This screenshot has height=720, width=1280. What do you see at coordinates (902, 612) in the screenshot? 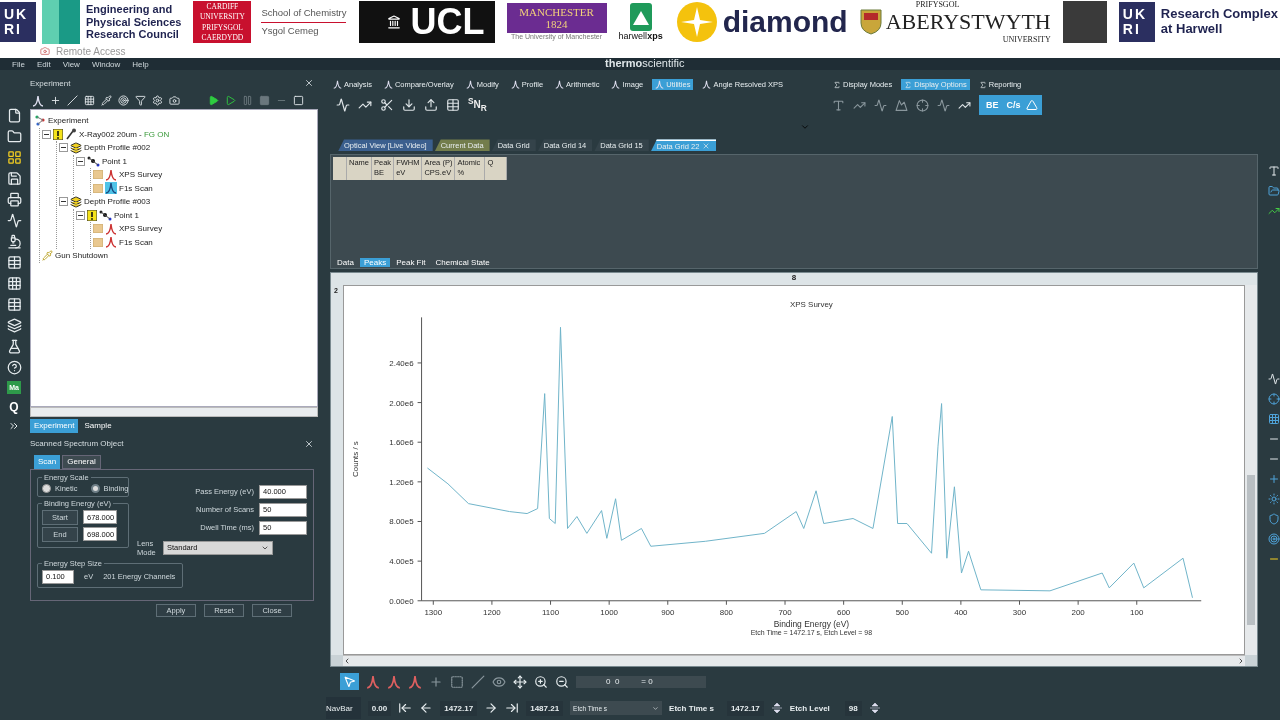
I see `tick-label: 500` at bounding box center [902, 612].